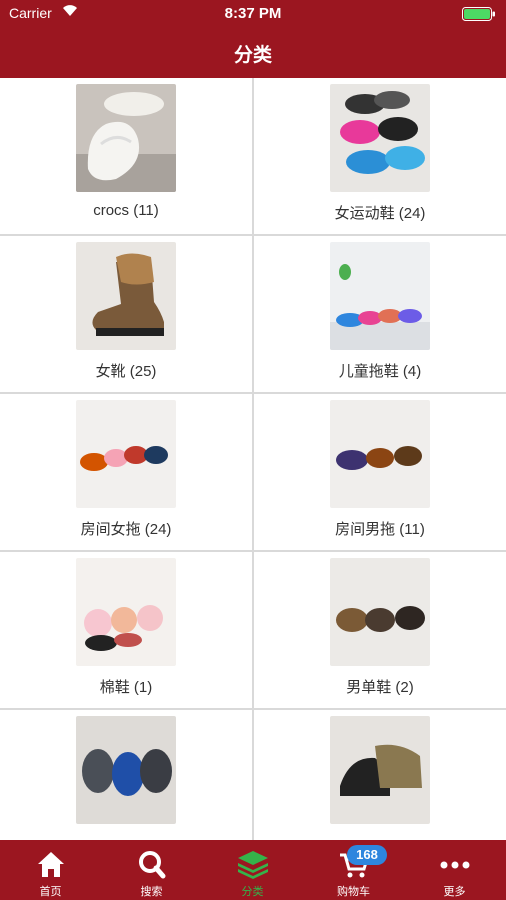  Describe the element at coordinates (380, 213) in the screenshot. I see `category-label: 女运动鞋 (24)` at that location.